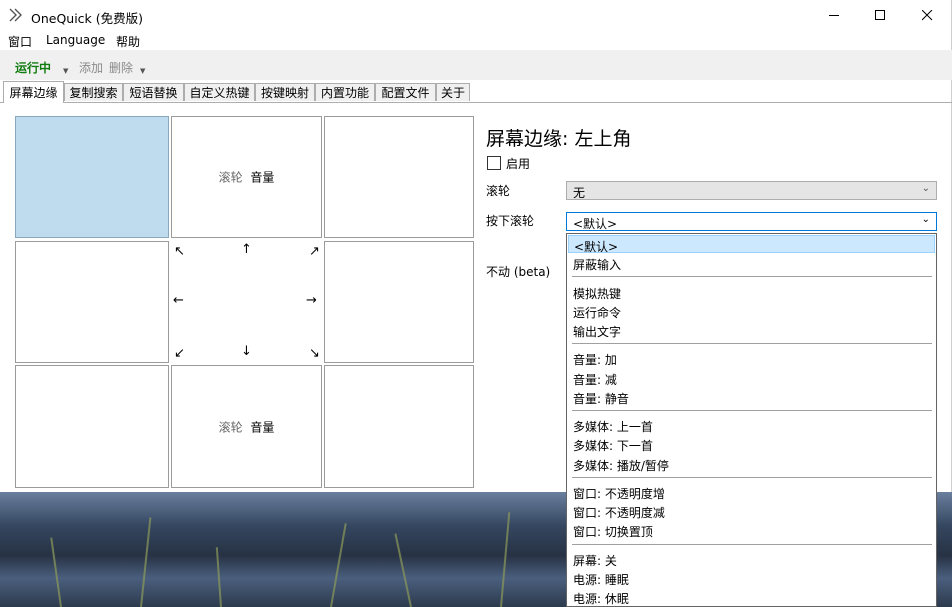 This screenshot has height=607, width=952. I want to click on option-media-next: 多媒体: 下一首, so click(751, 444).